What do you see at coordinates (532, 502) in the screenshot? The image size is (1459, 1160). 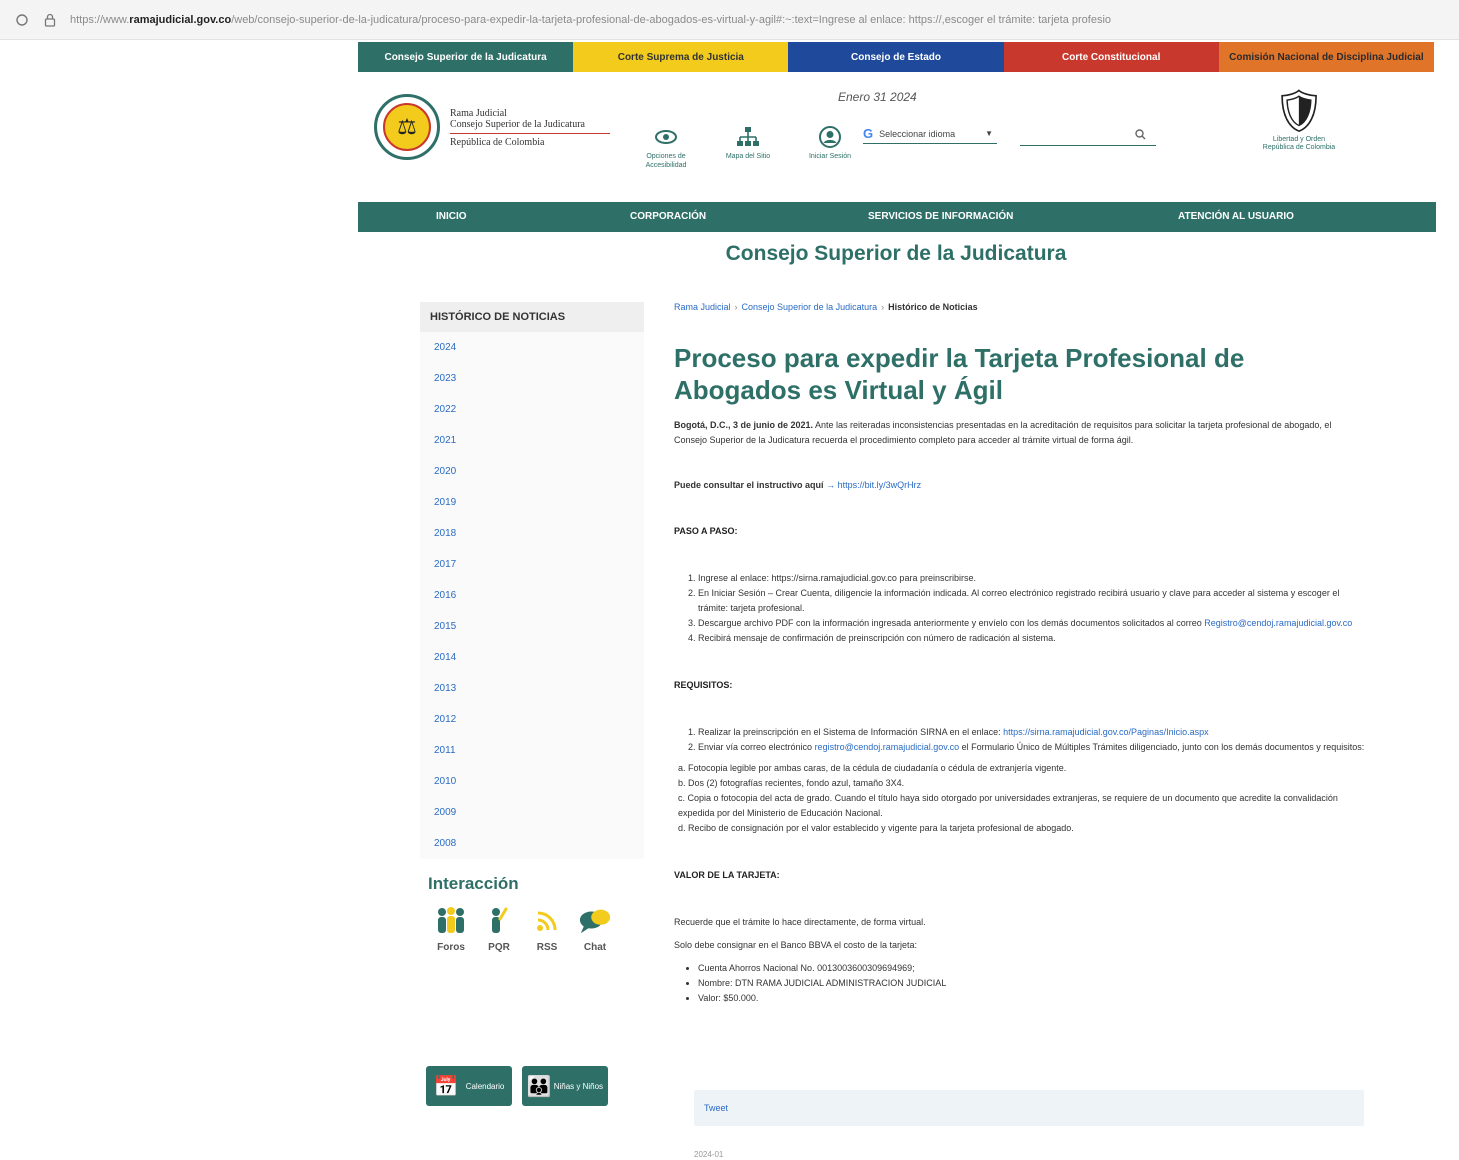 I see `year-link: 2019` at bounding box center [532, 502].